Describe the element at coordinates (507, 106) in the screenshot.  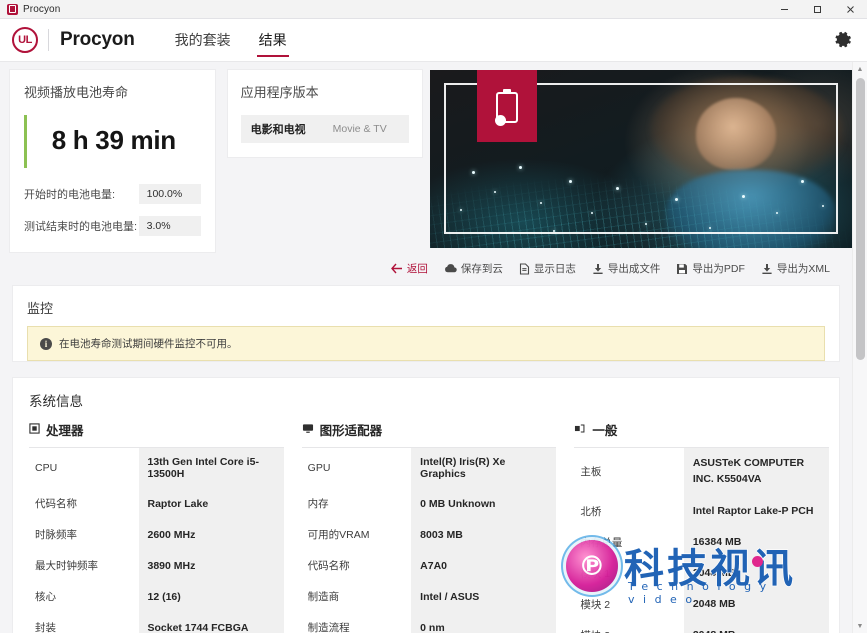
I see `low-battery-icon` at that location.